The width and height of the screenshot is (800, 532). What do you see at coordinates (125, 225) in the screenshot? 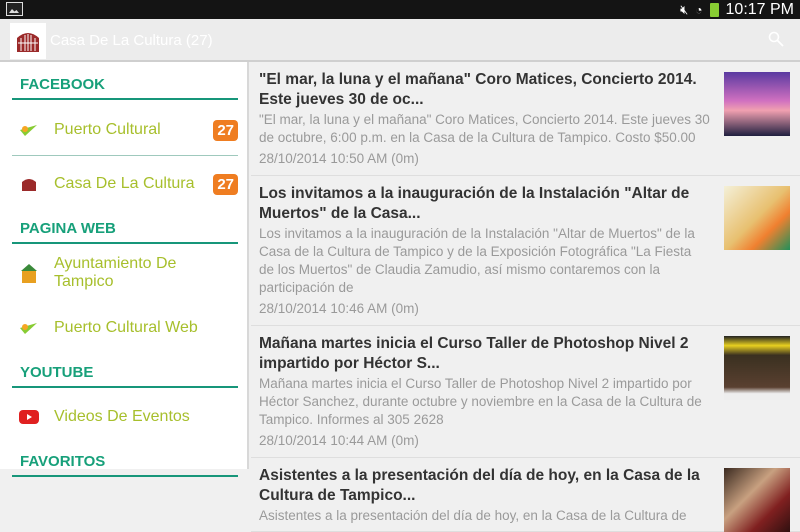
I see `section-pagina-web: PAGINA WEB` at bounding box center [125, 225].